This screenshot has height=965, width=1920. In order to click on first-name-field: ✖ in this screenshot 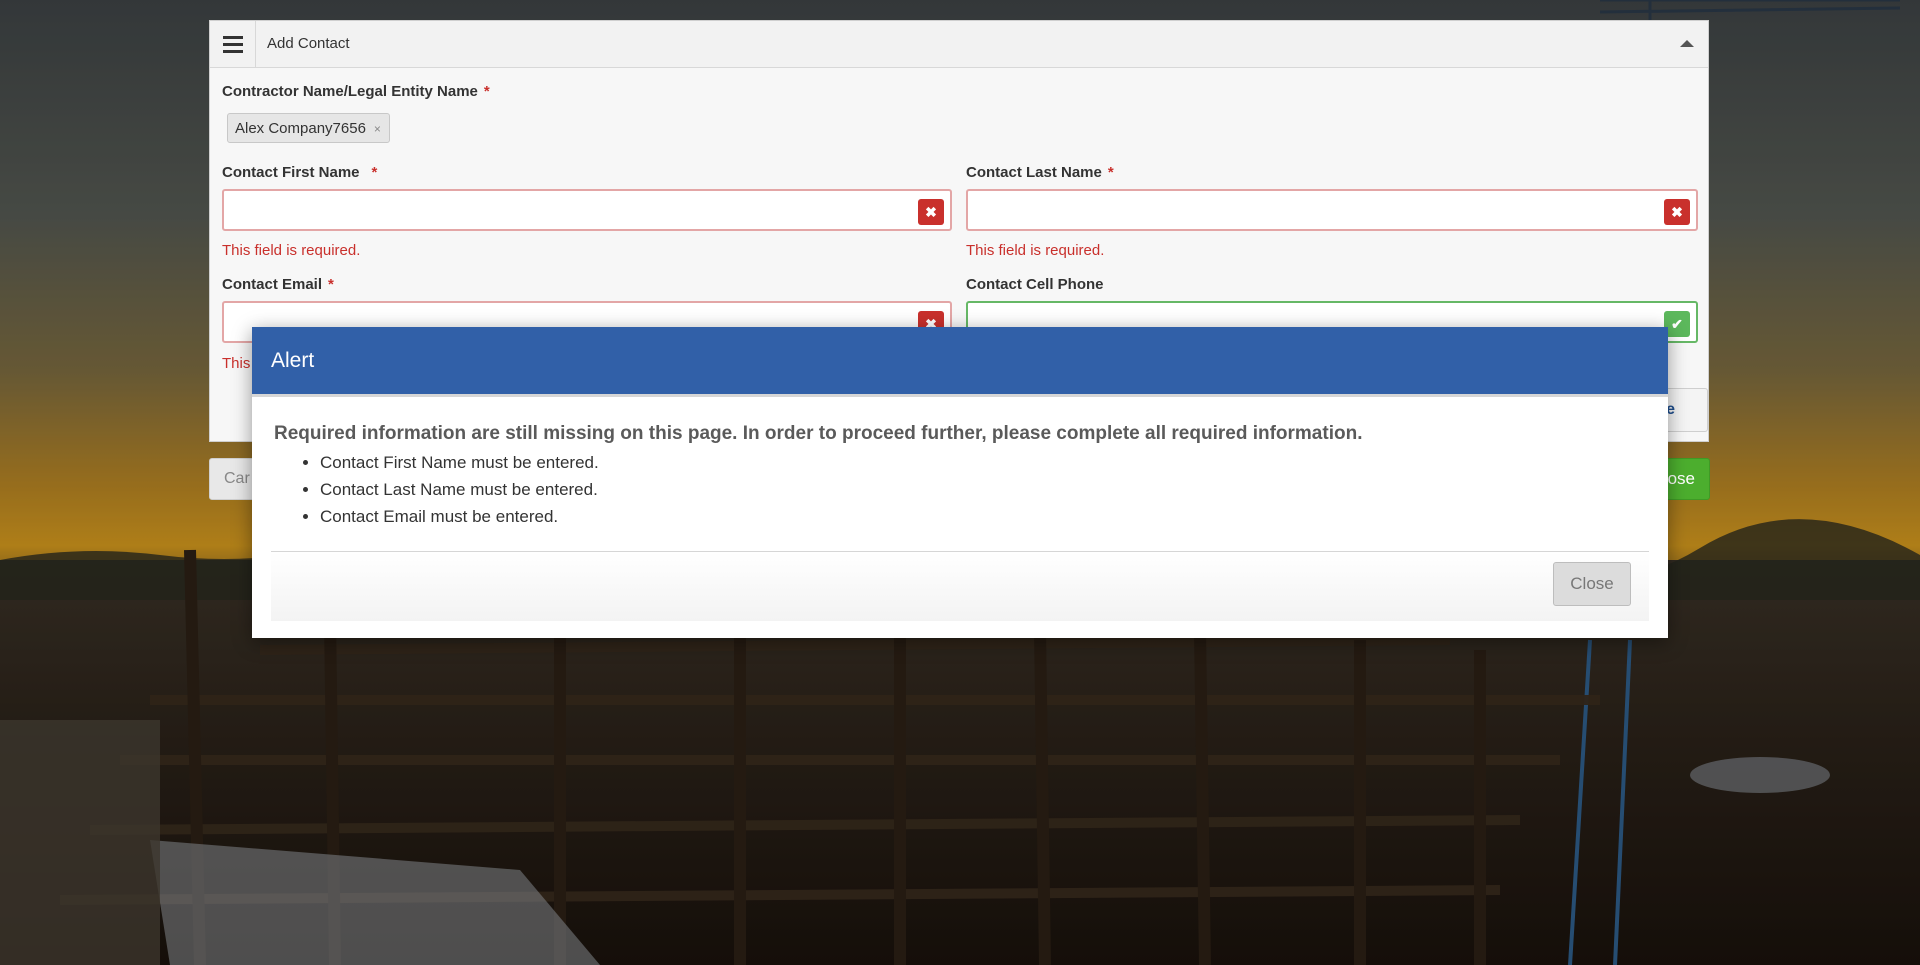, I will do `click(587, 210)`.